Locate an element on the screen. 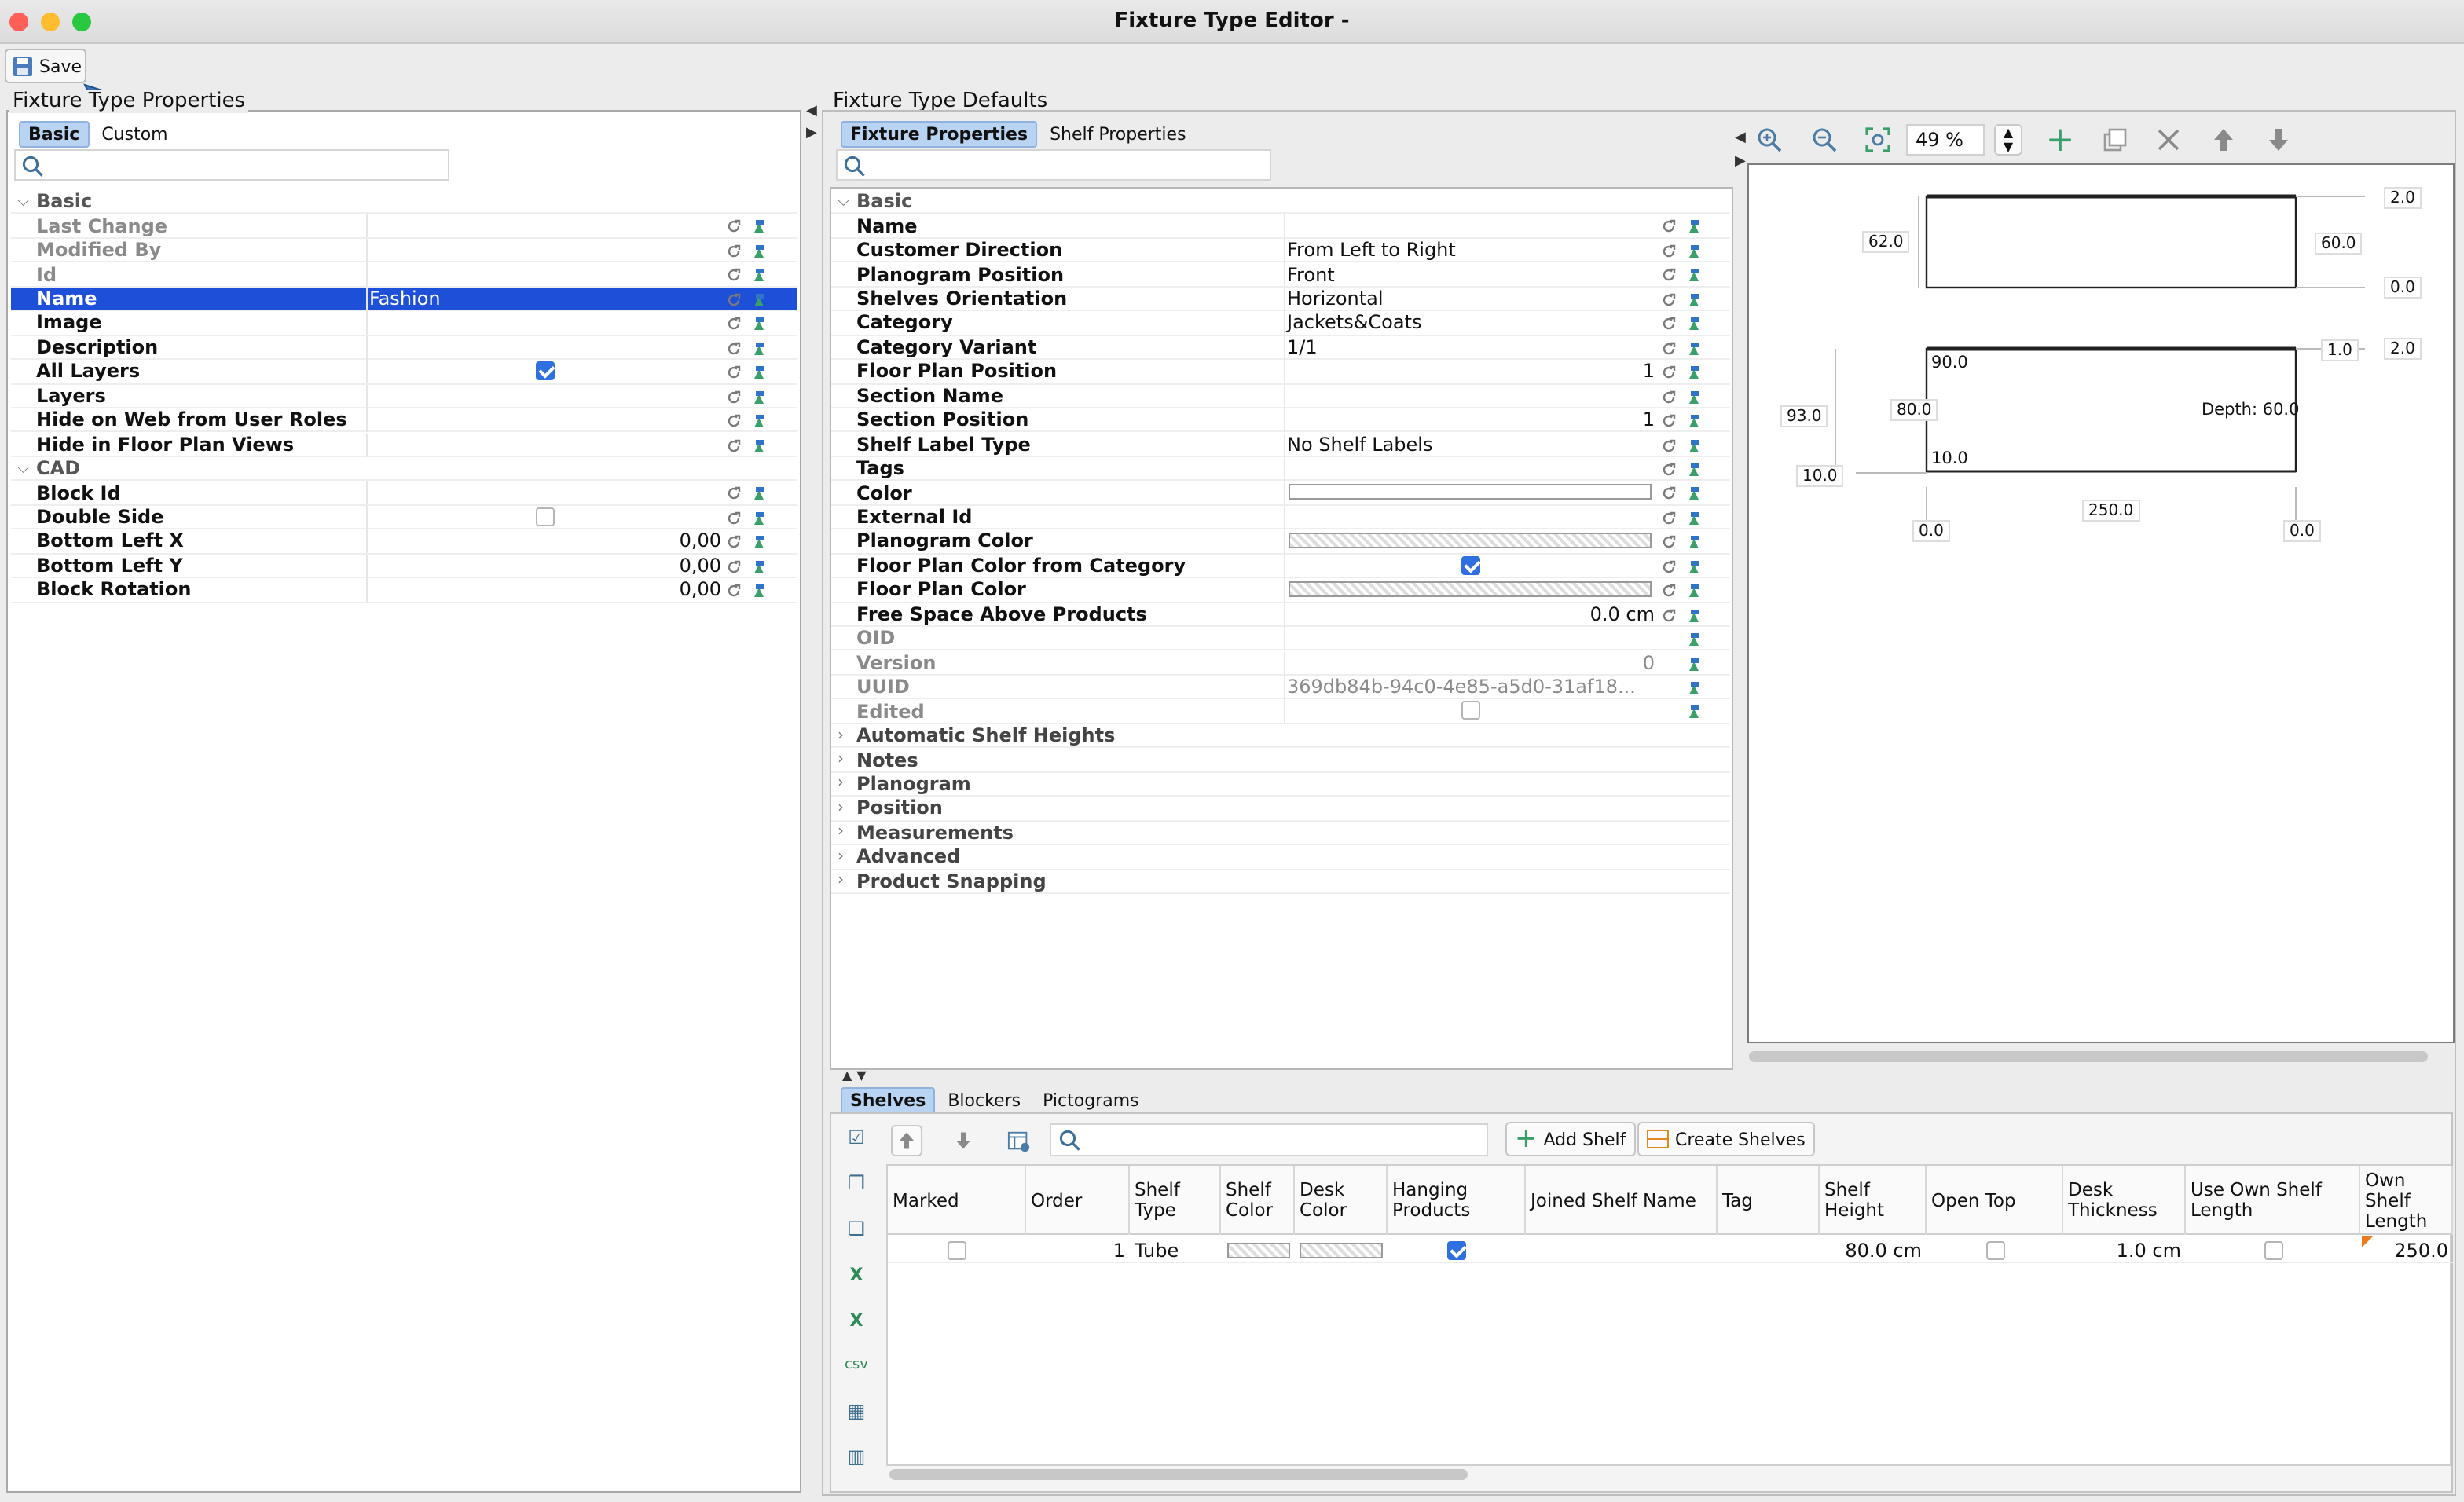  property-row: Free Space Above Products 0.0 cm is located at coordinates (1280, 615).